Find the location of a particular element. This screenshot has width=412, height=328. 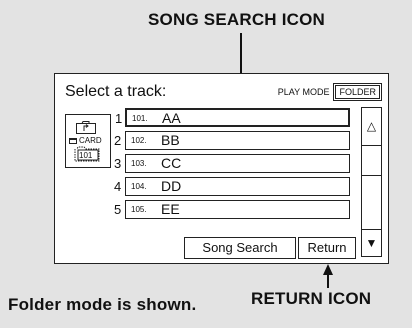

return-callout: RETURN ICON is located at coordinates (311, 298).